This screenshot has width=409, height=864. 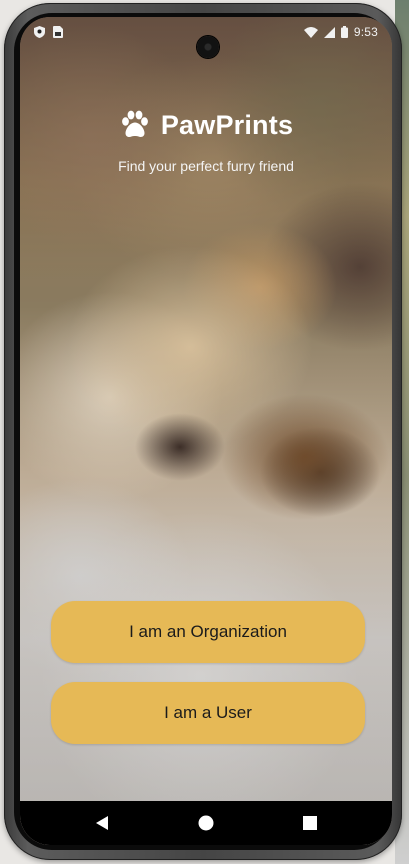 I want to click on status-right-icons: 9:53, so click(x=340, y=32).